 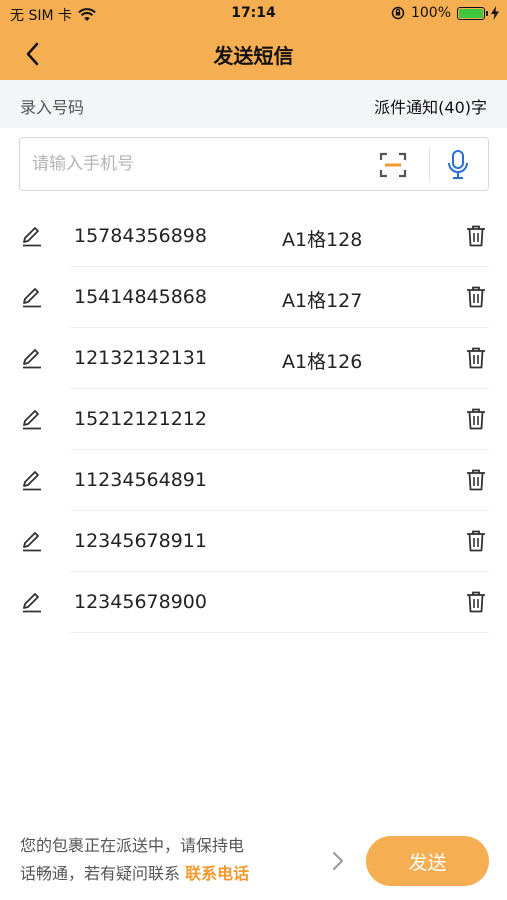 I want to click on phone-input-box, so click(x=254, y=164).